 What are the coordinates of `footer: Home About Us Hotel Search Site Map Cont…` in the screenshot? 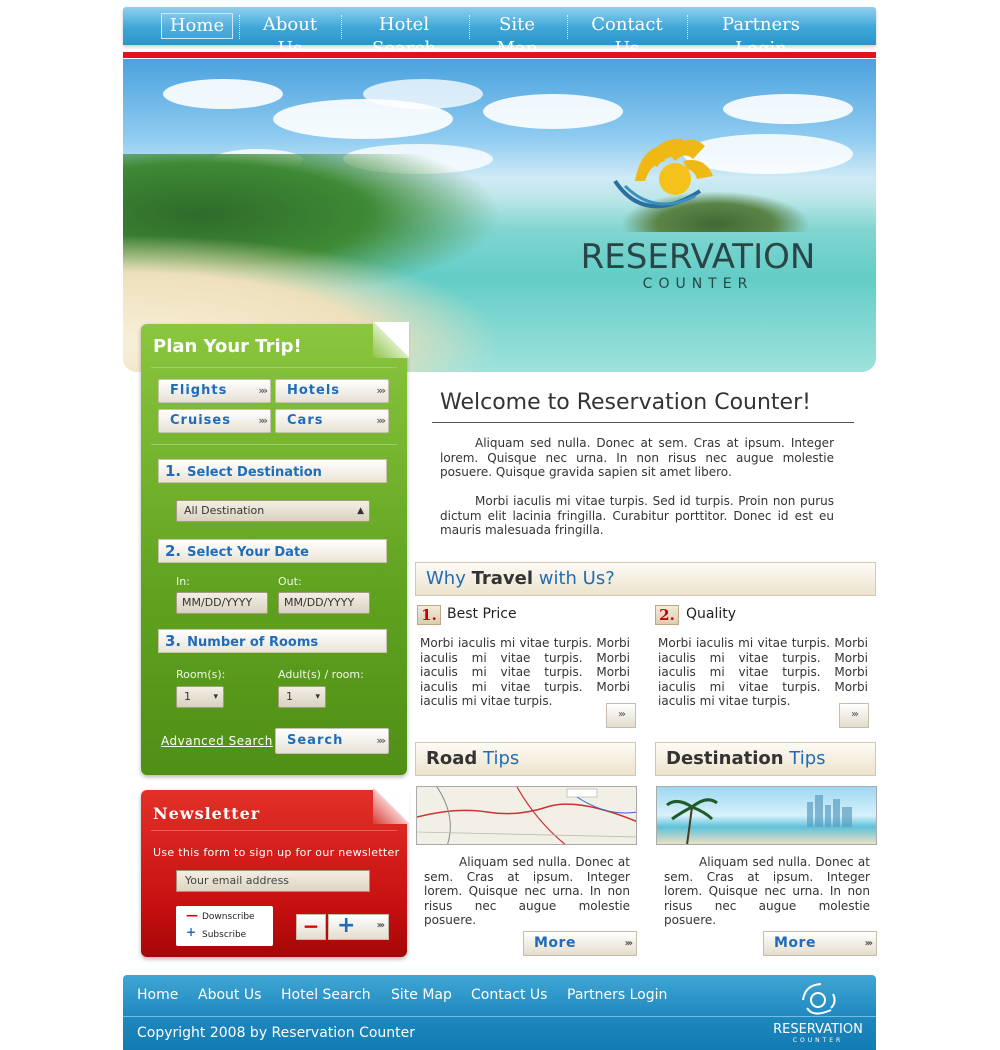 It's located at (499, 1012).